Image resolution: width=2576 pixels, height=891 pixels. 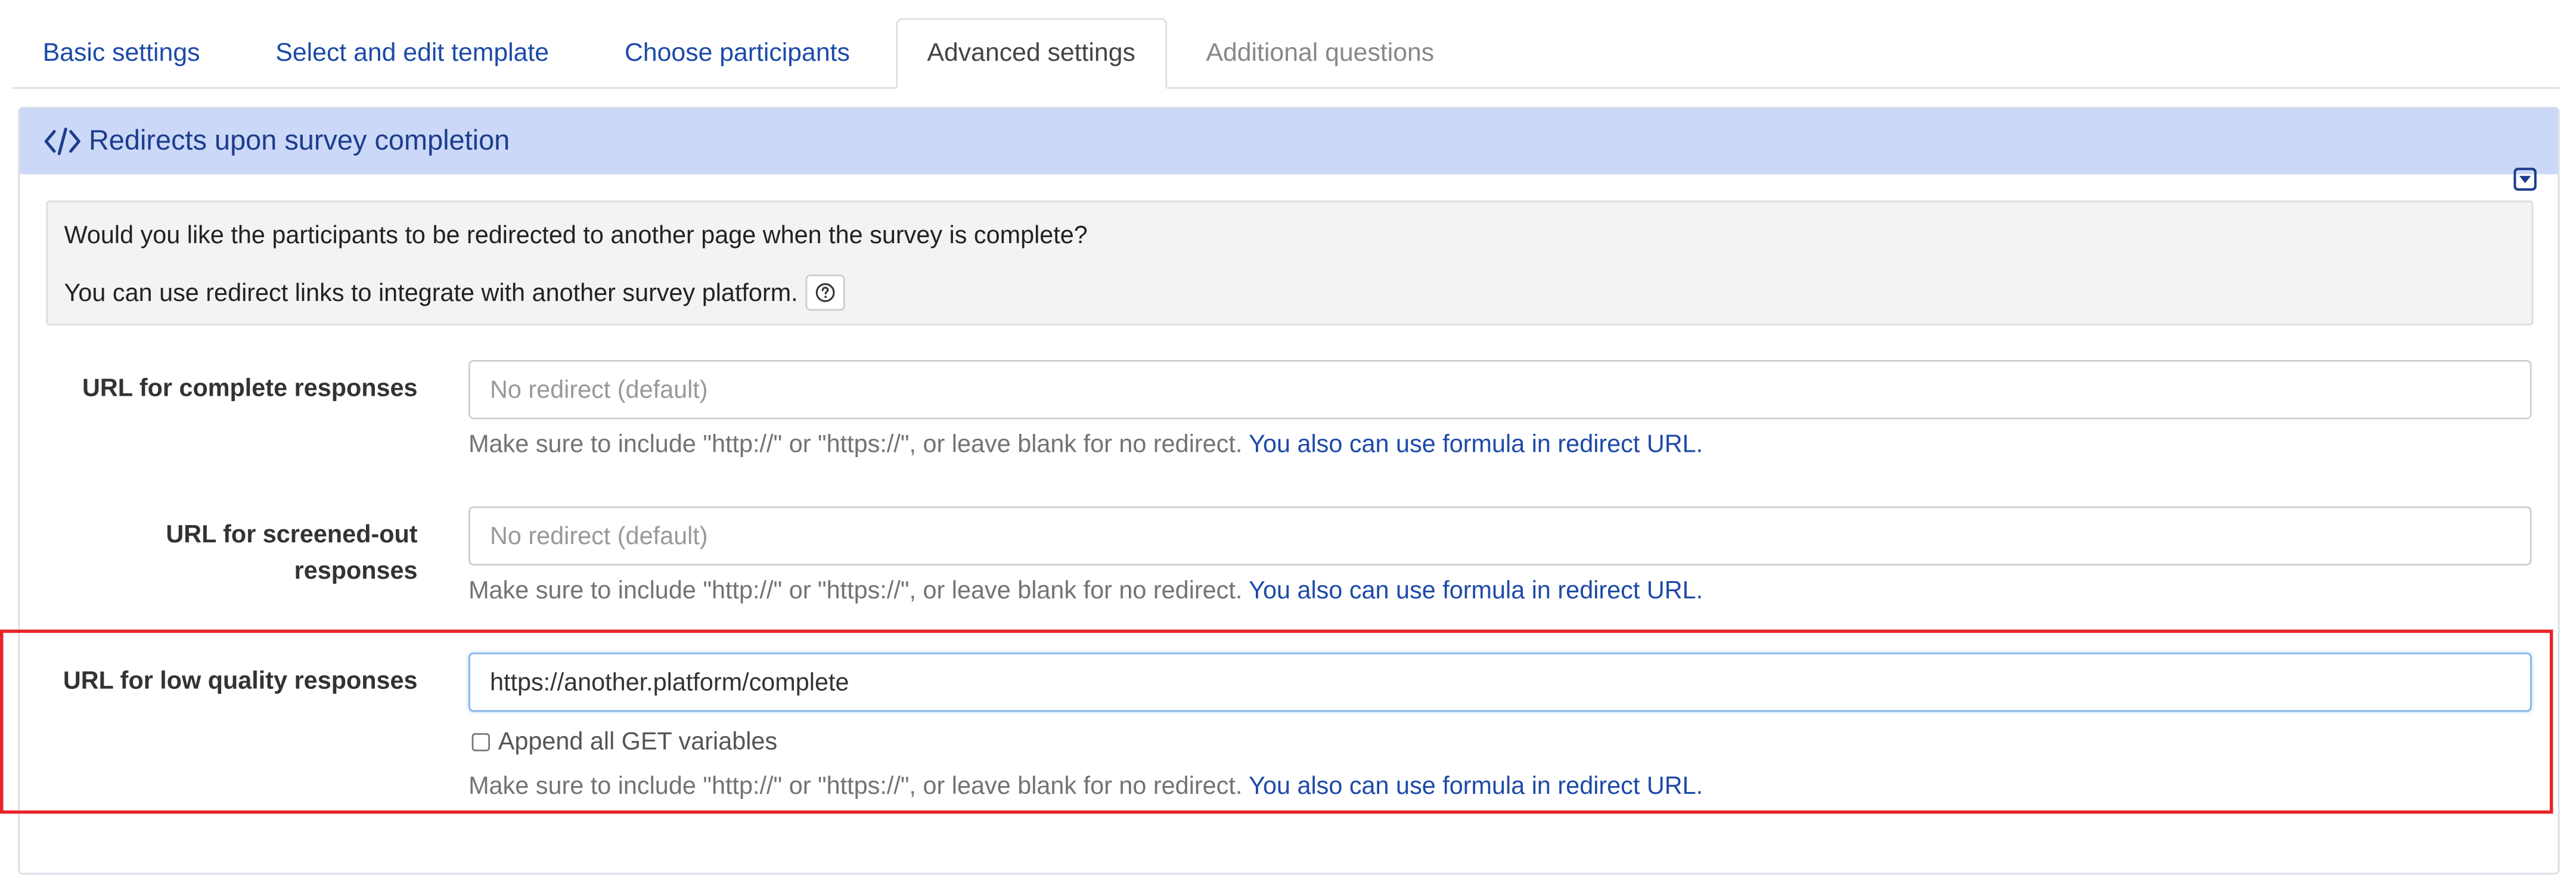 I want to click on help-circle-icon, so click(x=826, y=292).